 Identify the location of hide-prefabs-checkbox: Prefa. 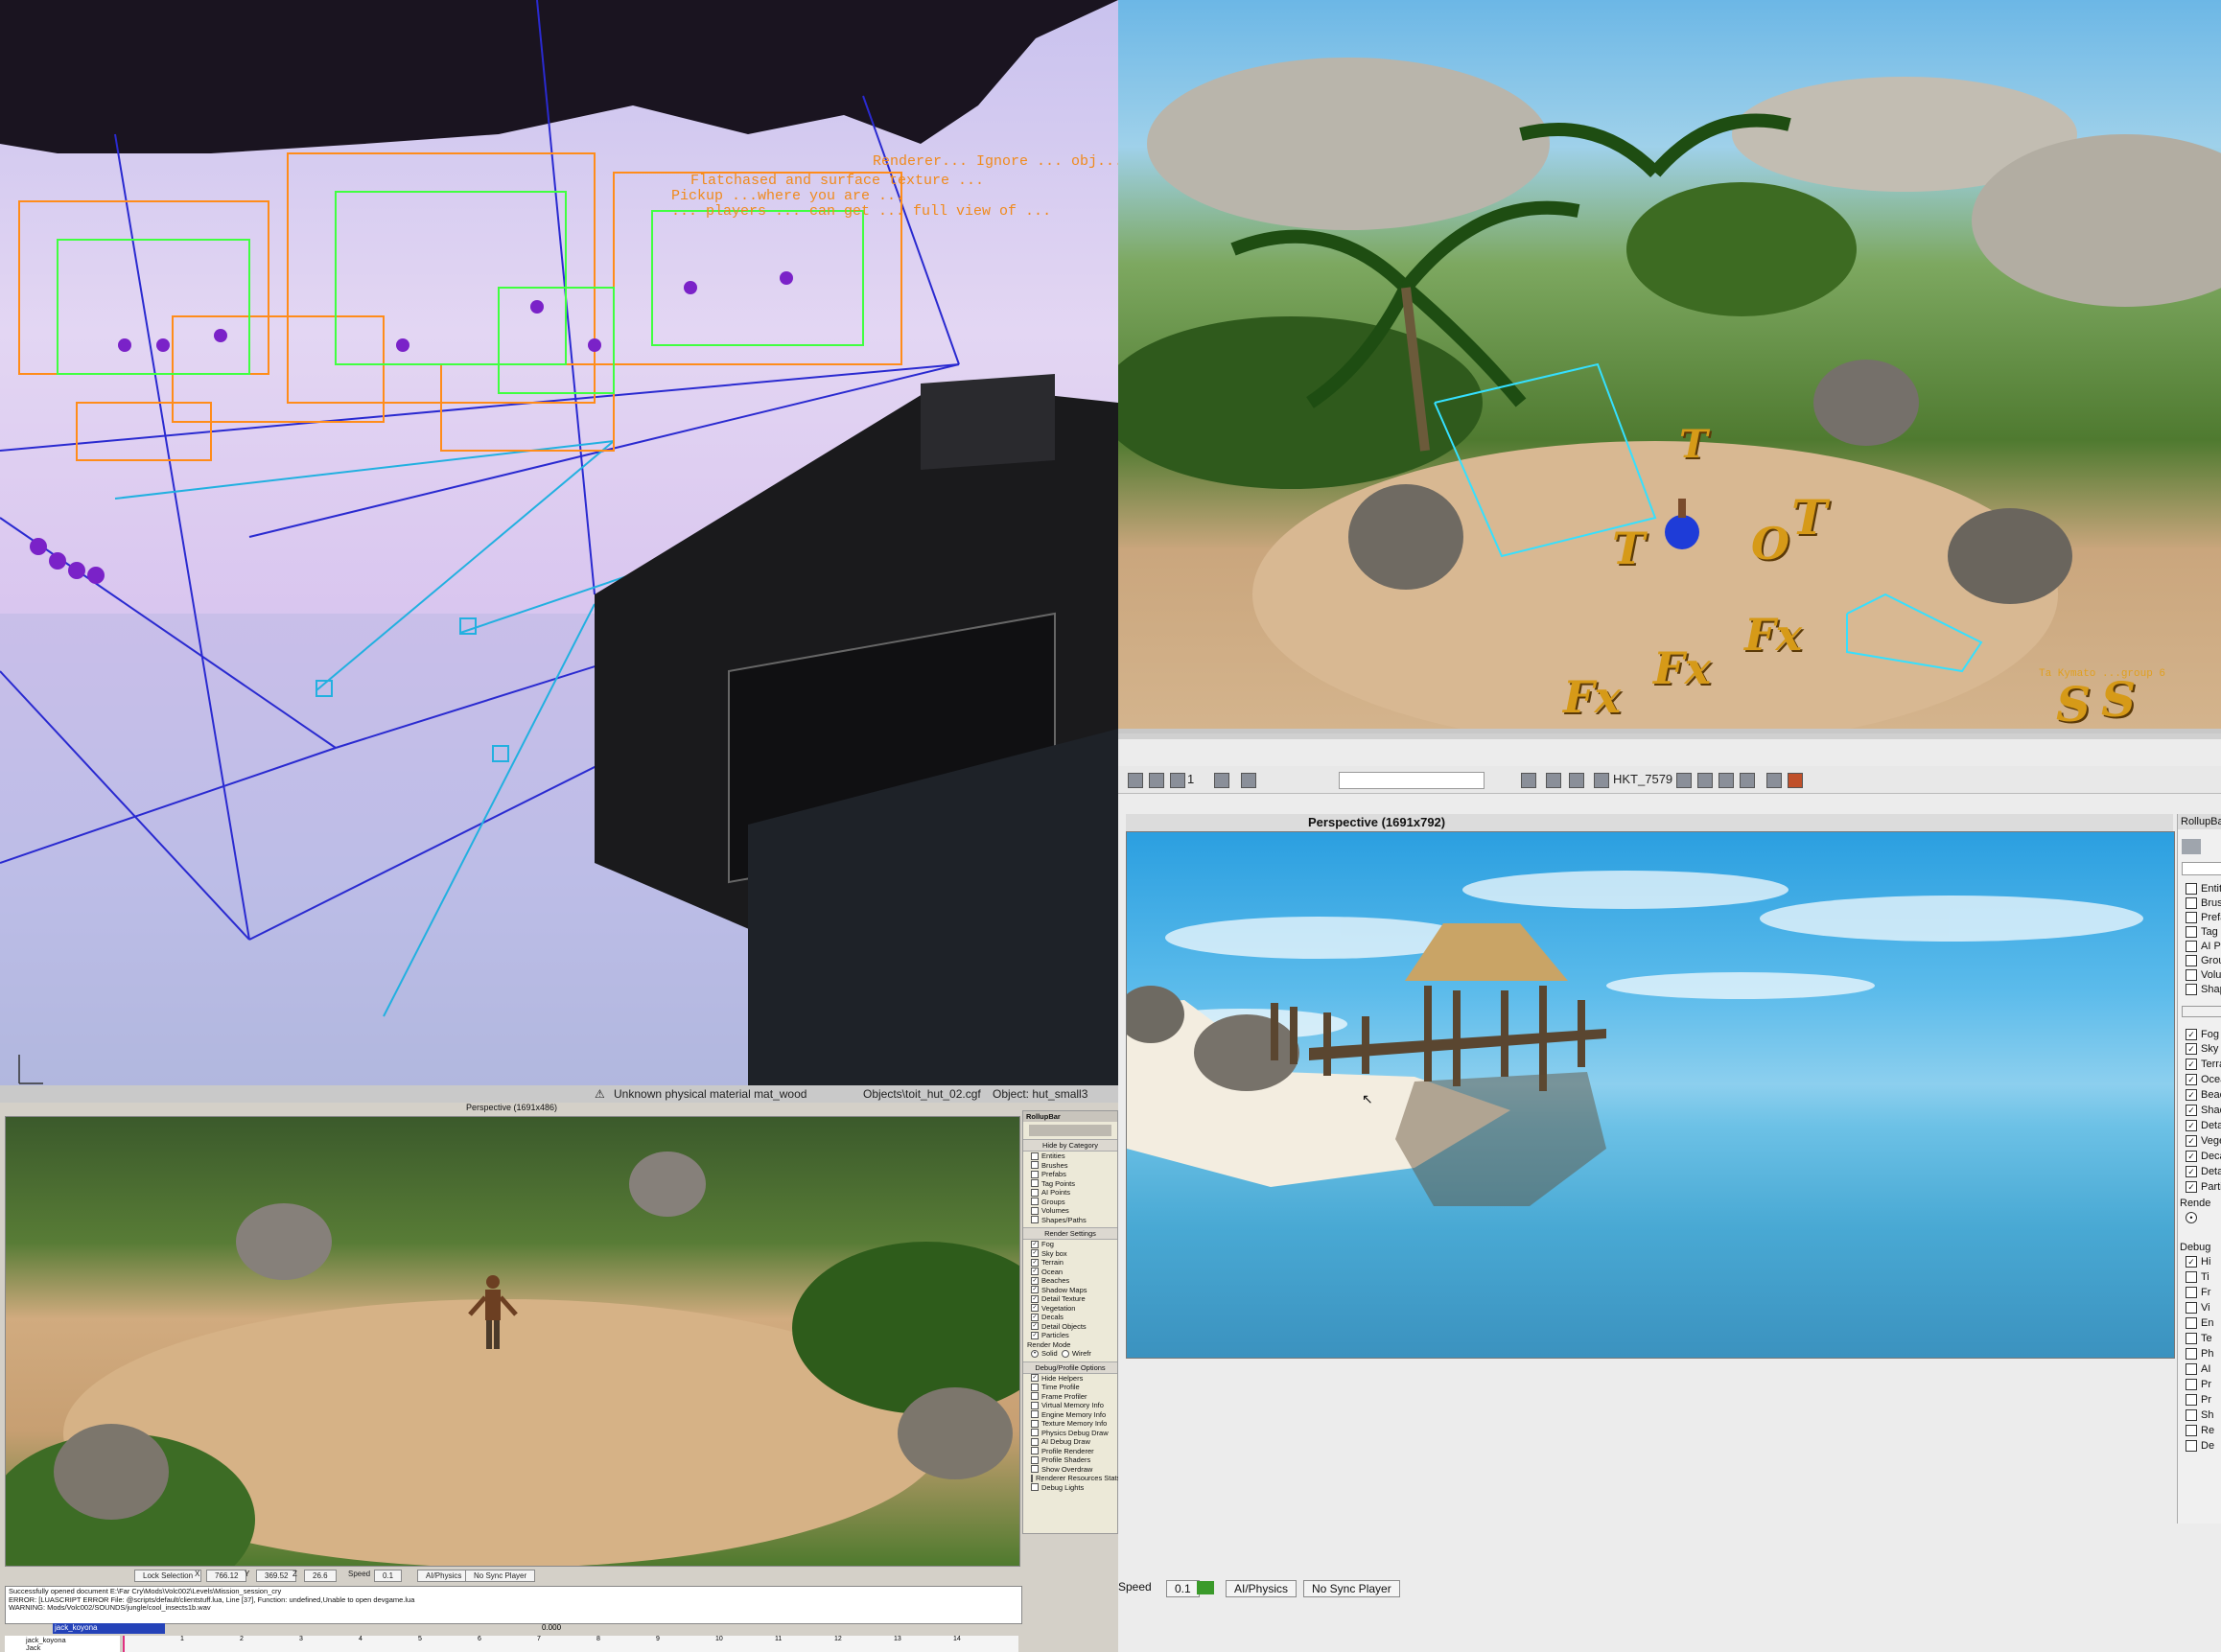
(2203, 917).